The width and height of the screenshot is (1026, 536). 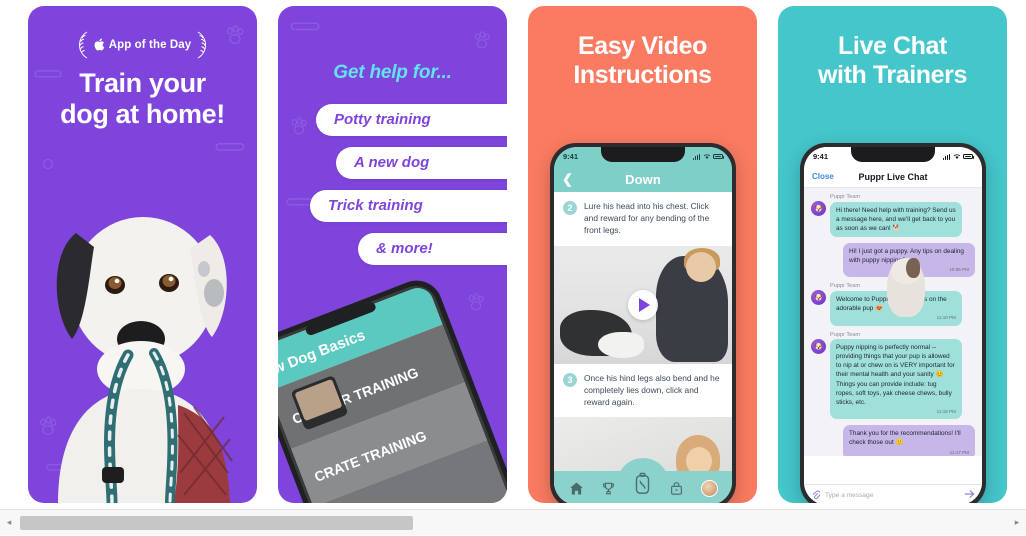 I want to click on panel-headline: Easy Video Instructions, so click(x=642, y=61).